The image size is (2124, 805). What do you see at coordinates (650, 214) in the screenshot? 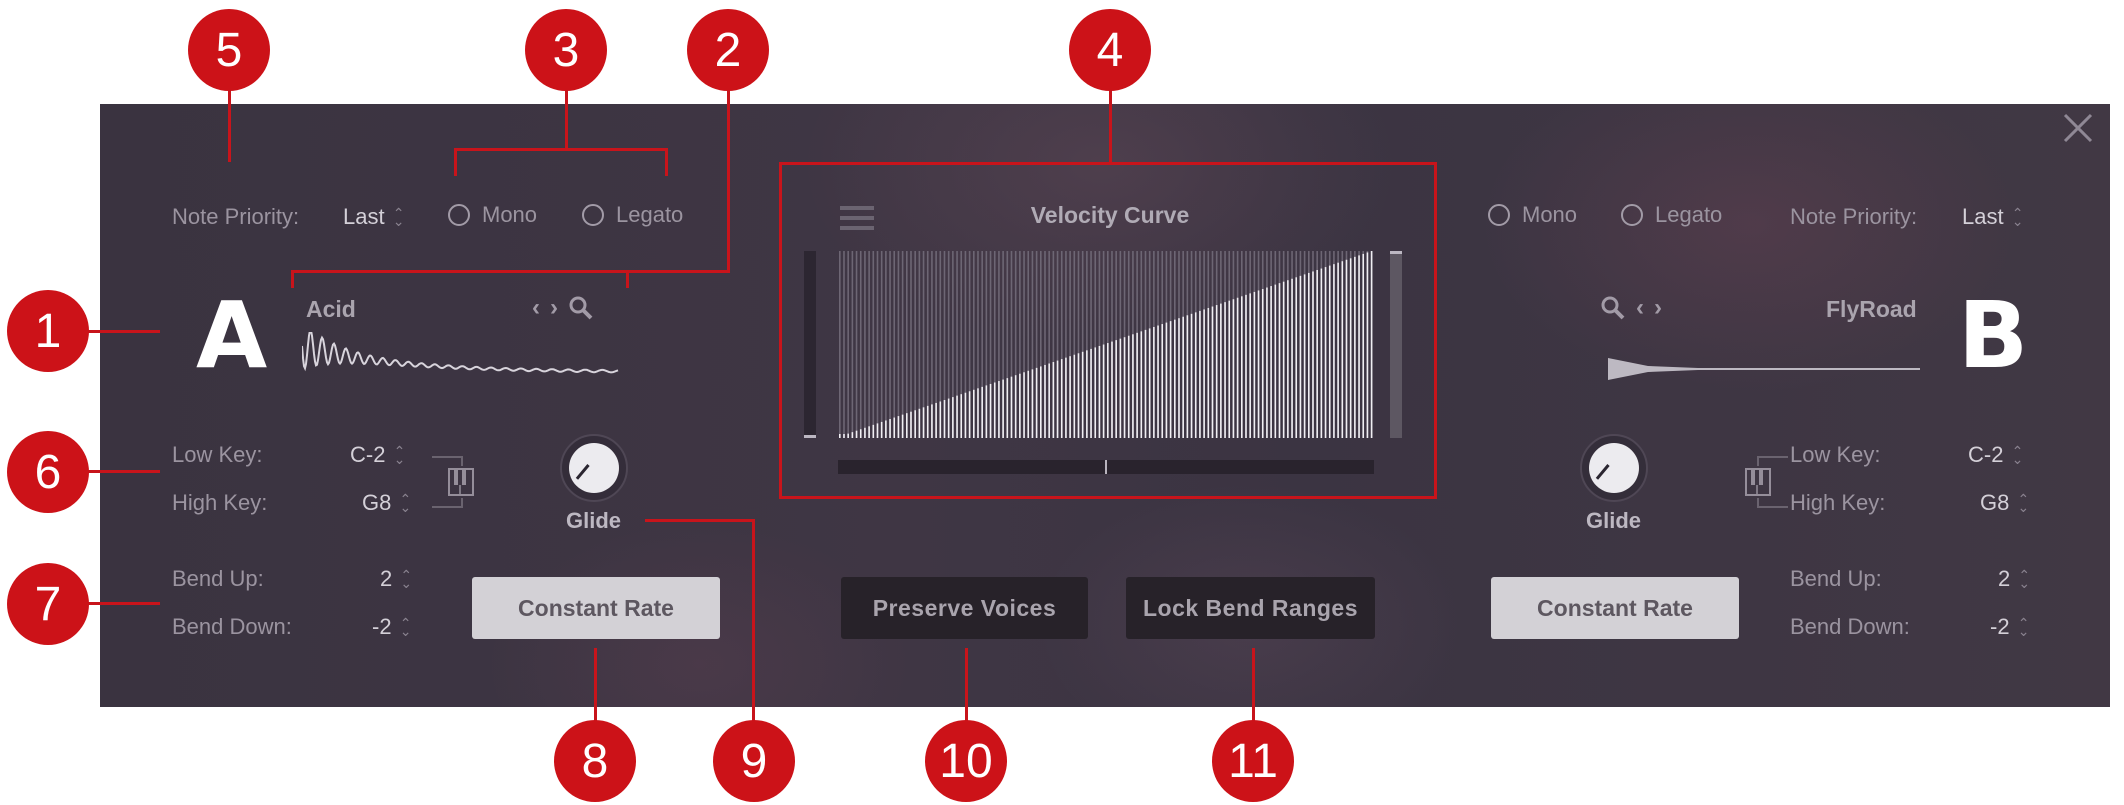
I see `legato-label: Legato` at bounding box center [650, 214].